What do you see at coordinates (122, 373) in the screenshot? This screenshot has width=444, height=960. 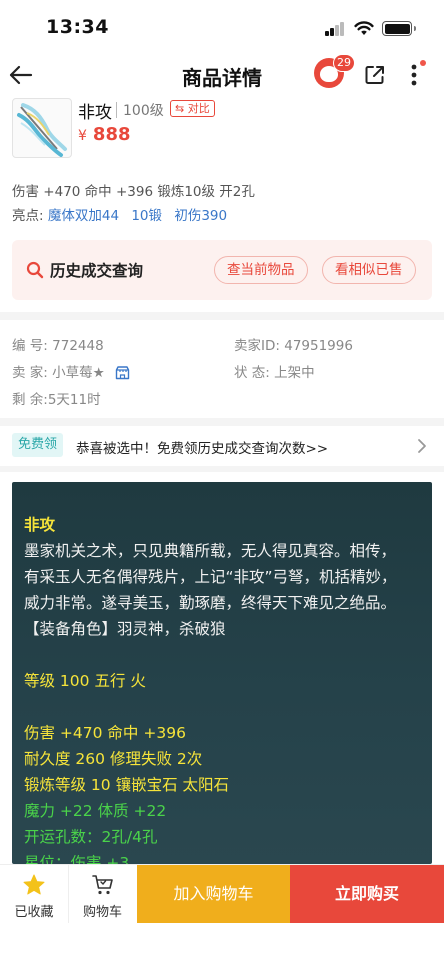 I see `shop-icon` at bounding box center [122, 373].